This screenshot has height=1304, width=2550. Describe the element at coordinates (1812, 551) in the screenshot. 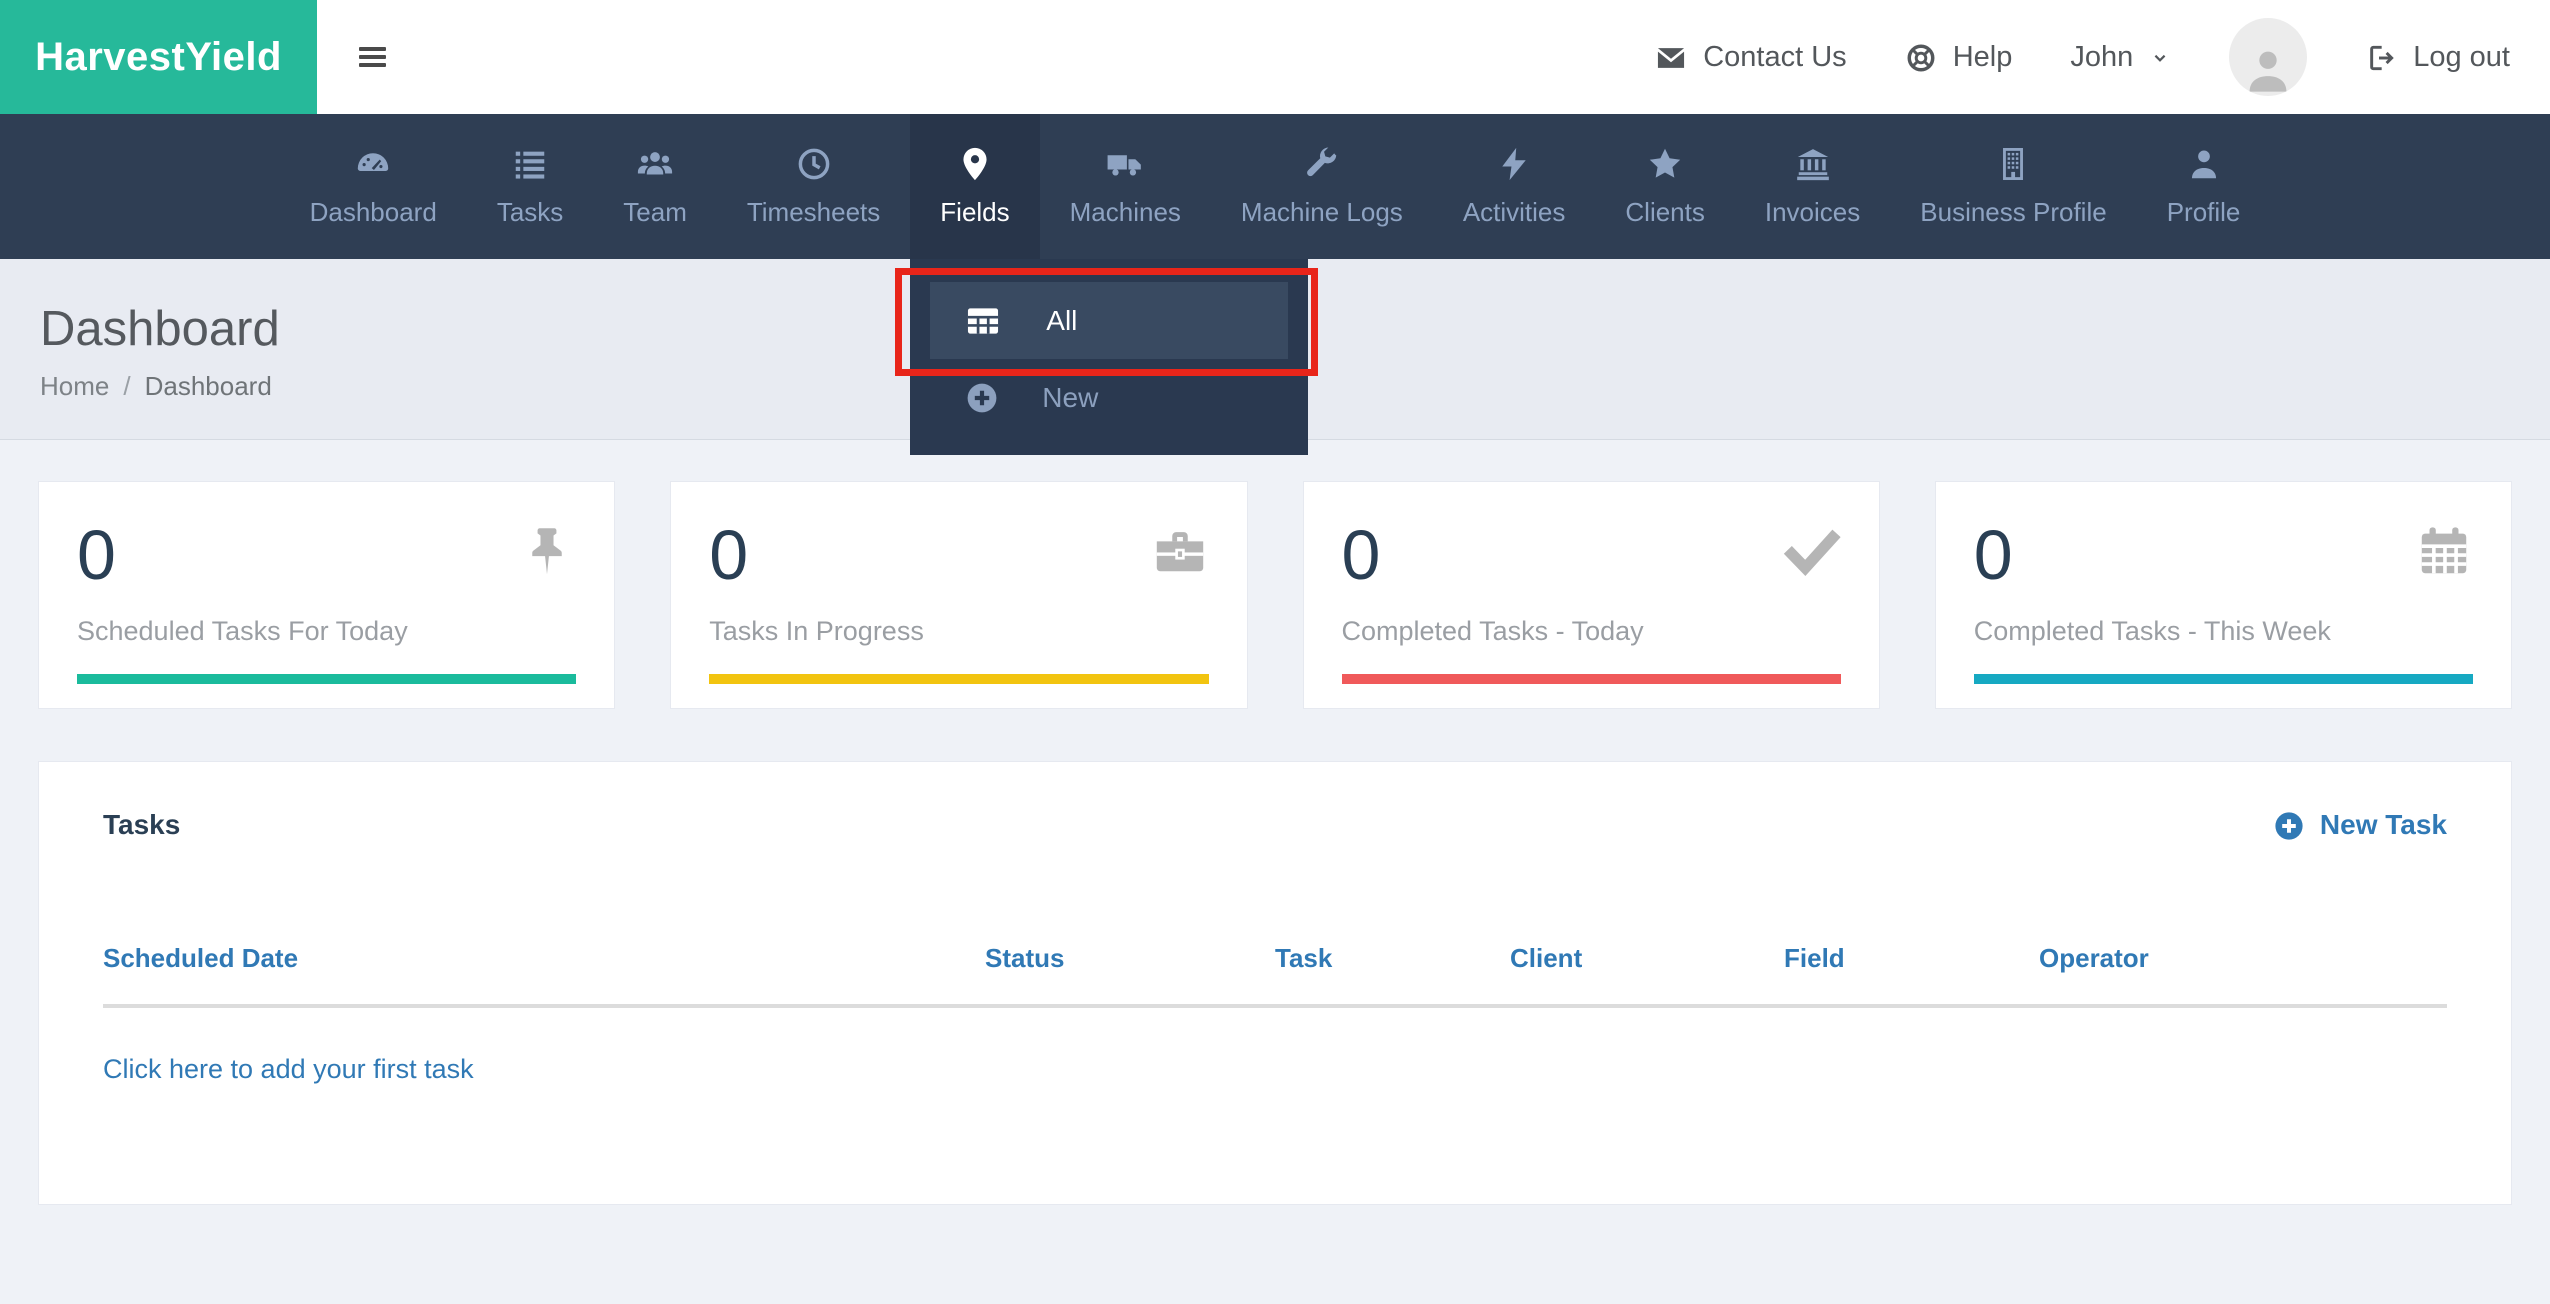

I see `check-icon` at that location.